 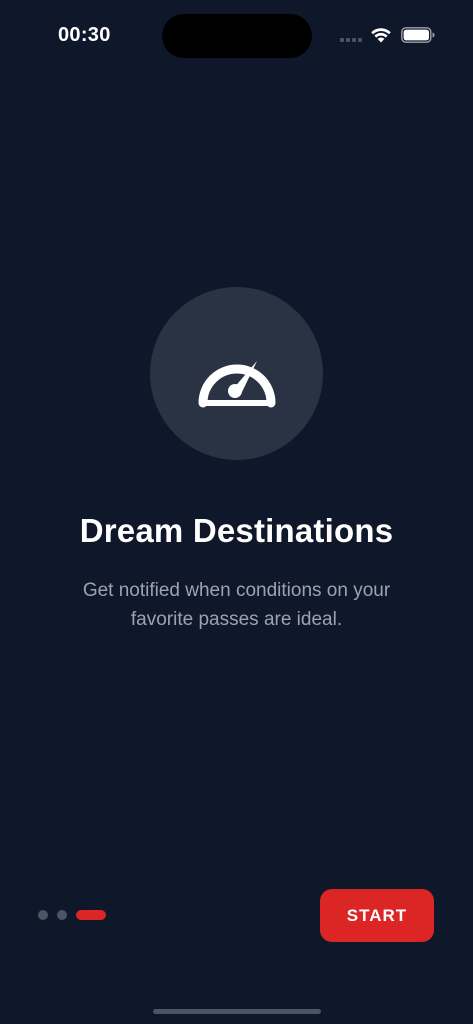 What do you see at coordinates (237, 1011) in the screenshot?
I see `home-indicator` at bounding box center [237, 1011].